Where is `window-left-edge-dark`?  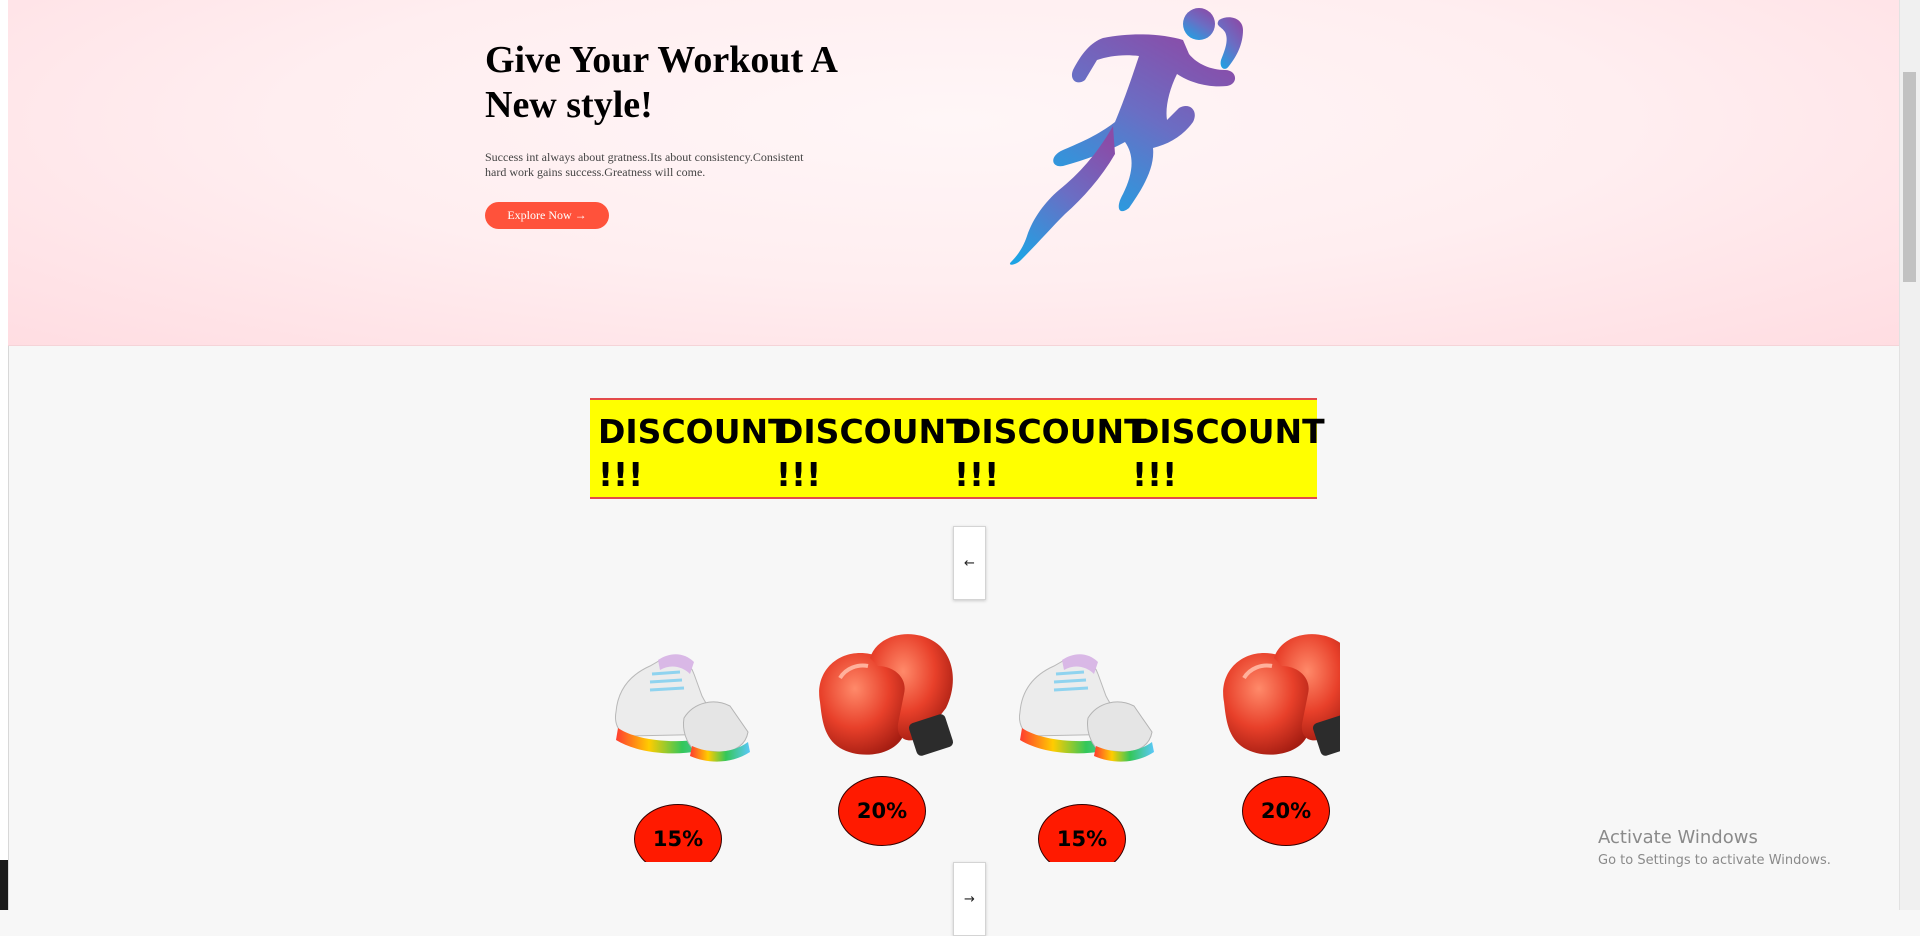
window-left-edge-dark is located at coordinates (4, 885).